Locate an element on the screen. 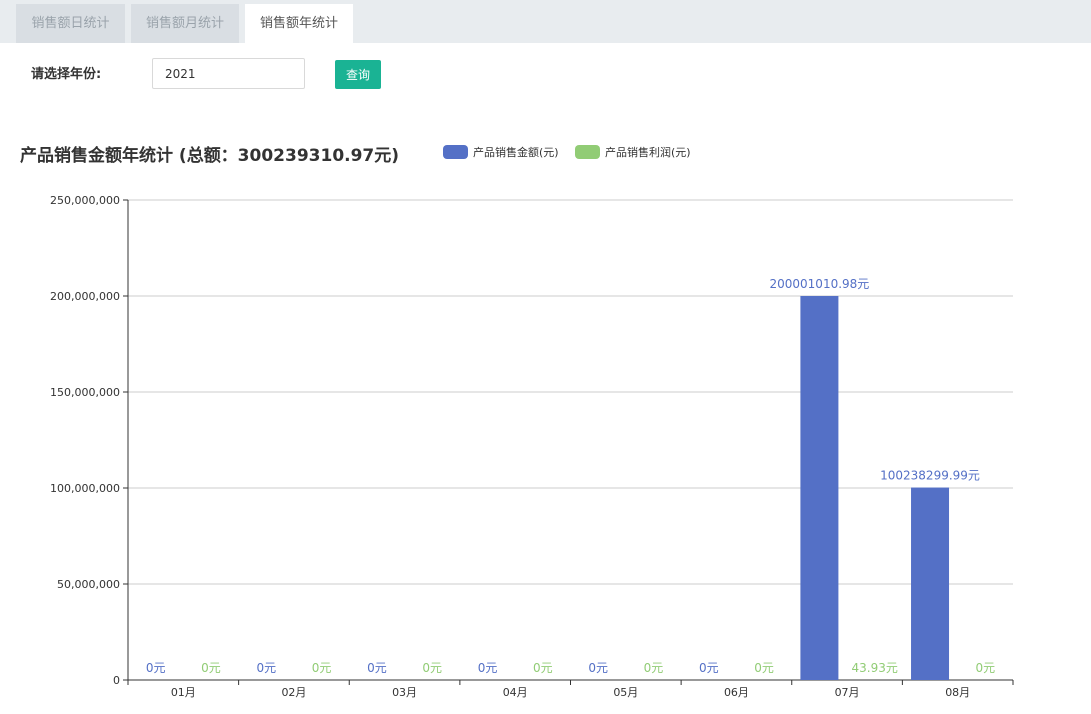 The height and width of the screenshot is (714, 1091). data-label-profit: 43.93元 is located at coordinates (875, 668).